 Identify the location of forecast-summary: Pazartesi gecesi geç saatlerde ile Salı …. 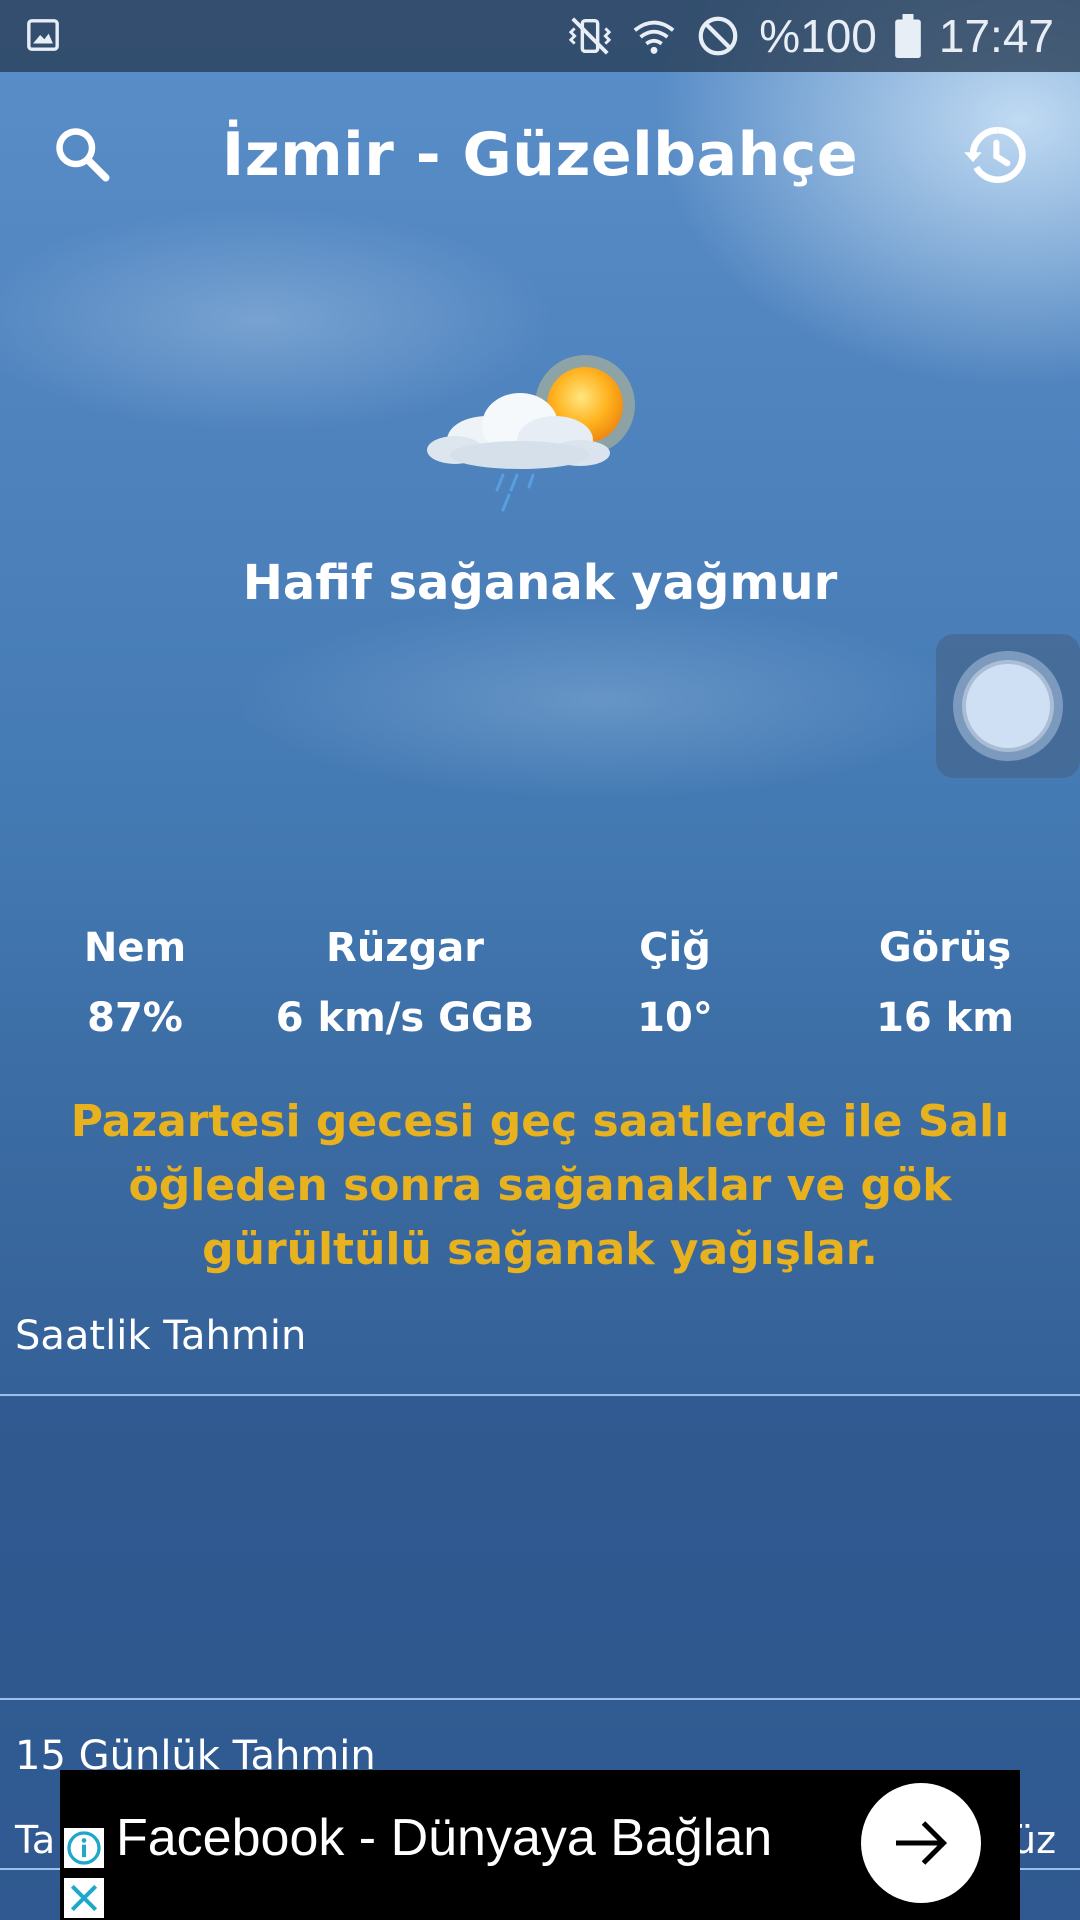
(540, 1185).